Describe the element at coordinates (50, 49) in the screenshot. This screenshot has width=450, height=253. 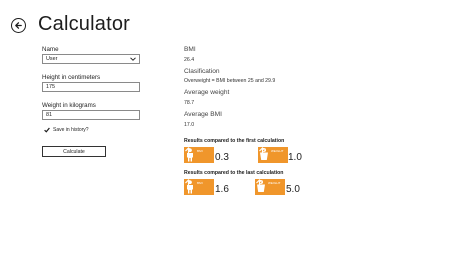
I see `name-label: Name` at that location.